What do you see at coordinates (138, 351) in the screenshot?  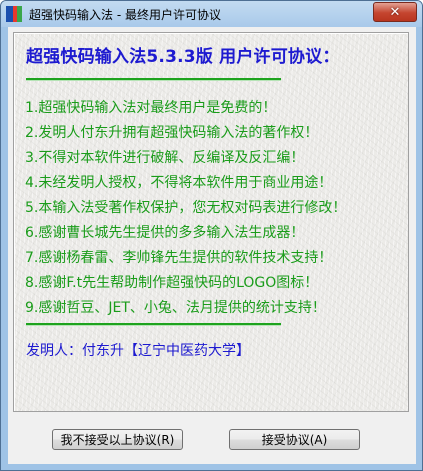 I see `inventor-credit: 发明人：付东升【辽宁中医药大学】` at bounding box center [138, 351].